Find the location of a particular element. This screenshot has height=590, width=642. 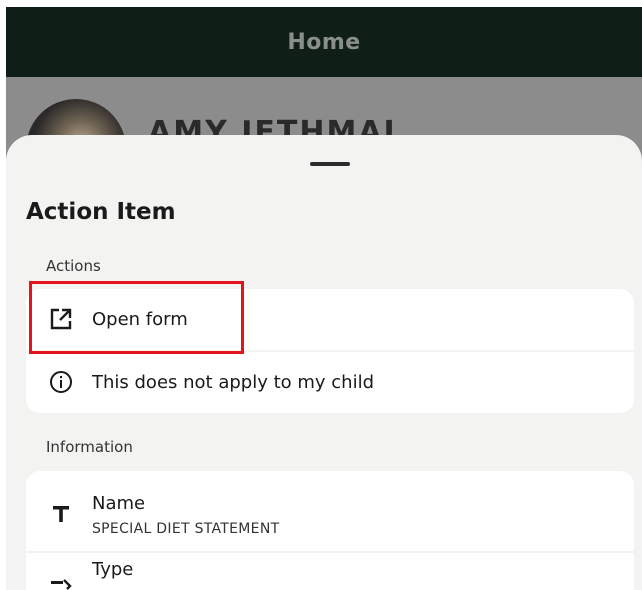

sheet-title: Action Item is located at coordinates (101, 212).